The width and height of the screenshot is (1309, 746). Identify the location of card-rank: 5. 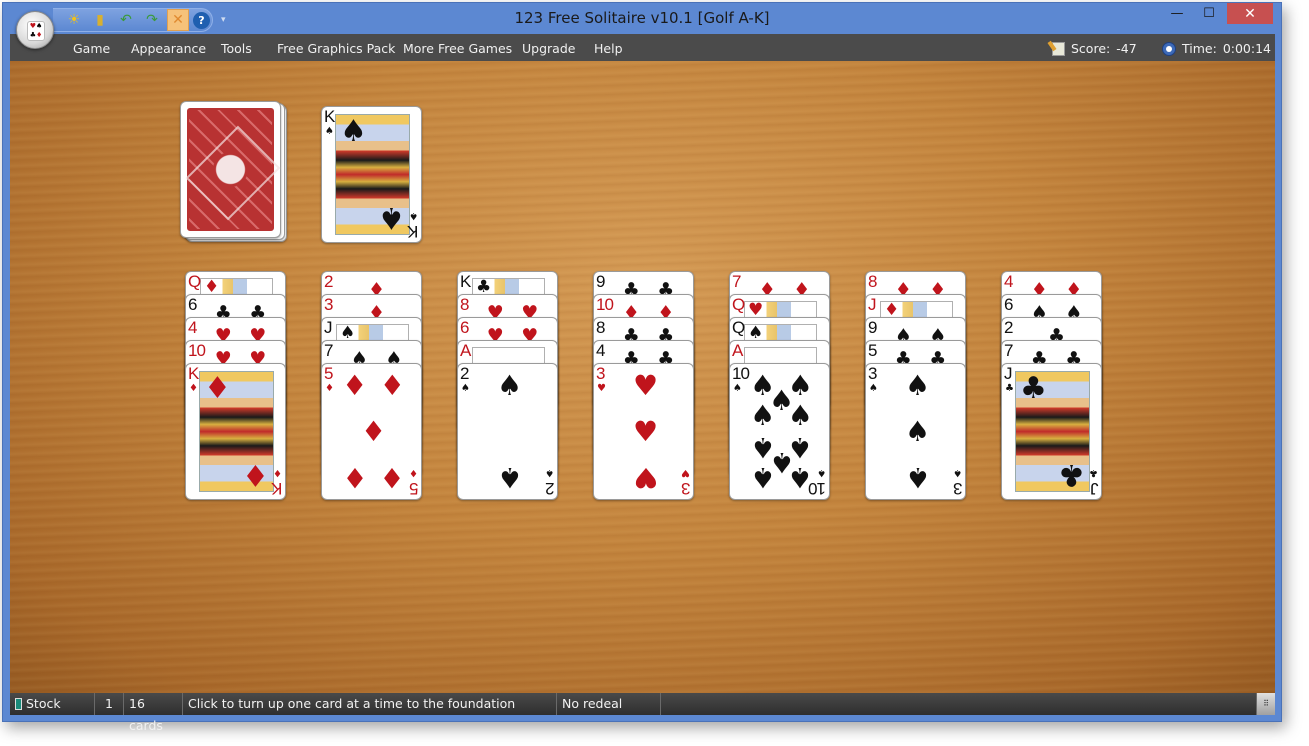
(329, 373).